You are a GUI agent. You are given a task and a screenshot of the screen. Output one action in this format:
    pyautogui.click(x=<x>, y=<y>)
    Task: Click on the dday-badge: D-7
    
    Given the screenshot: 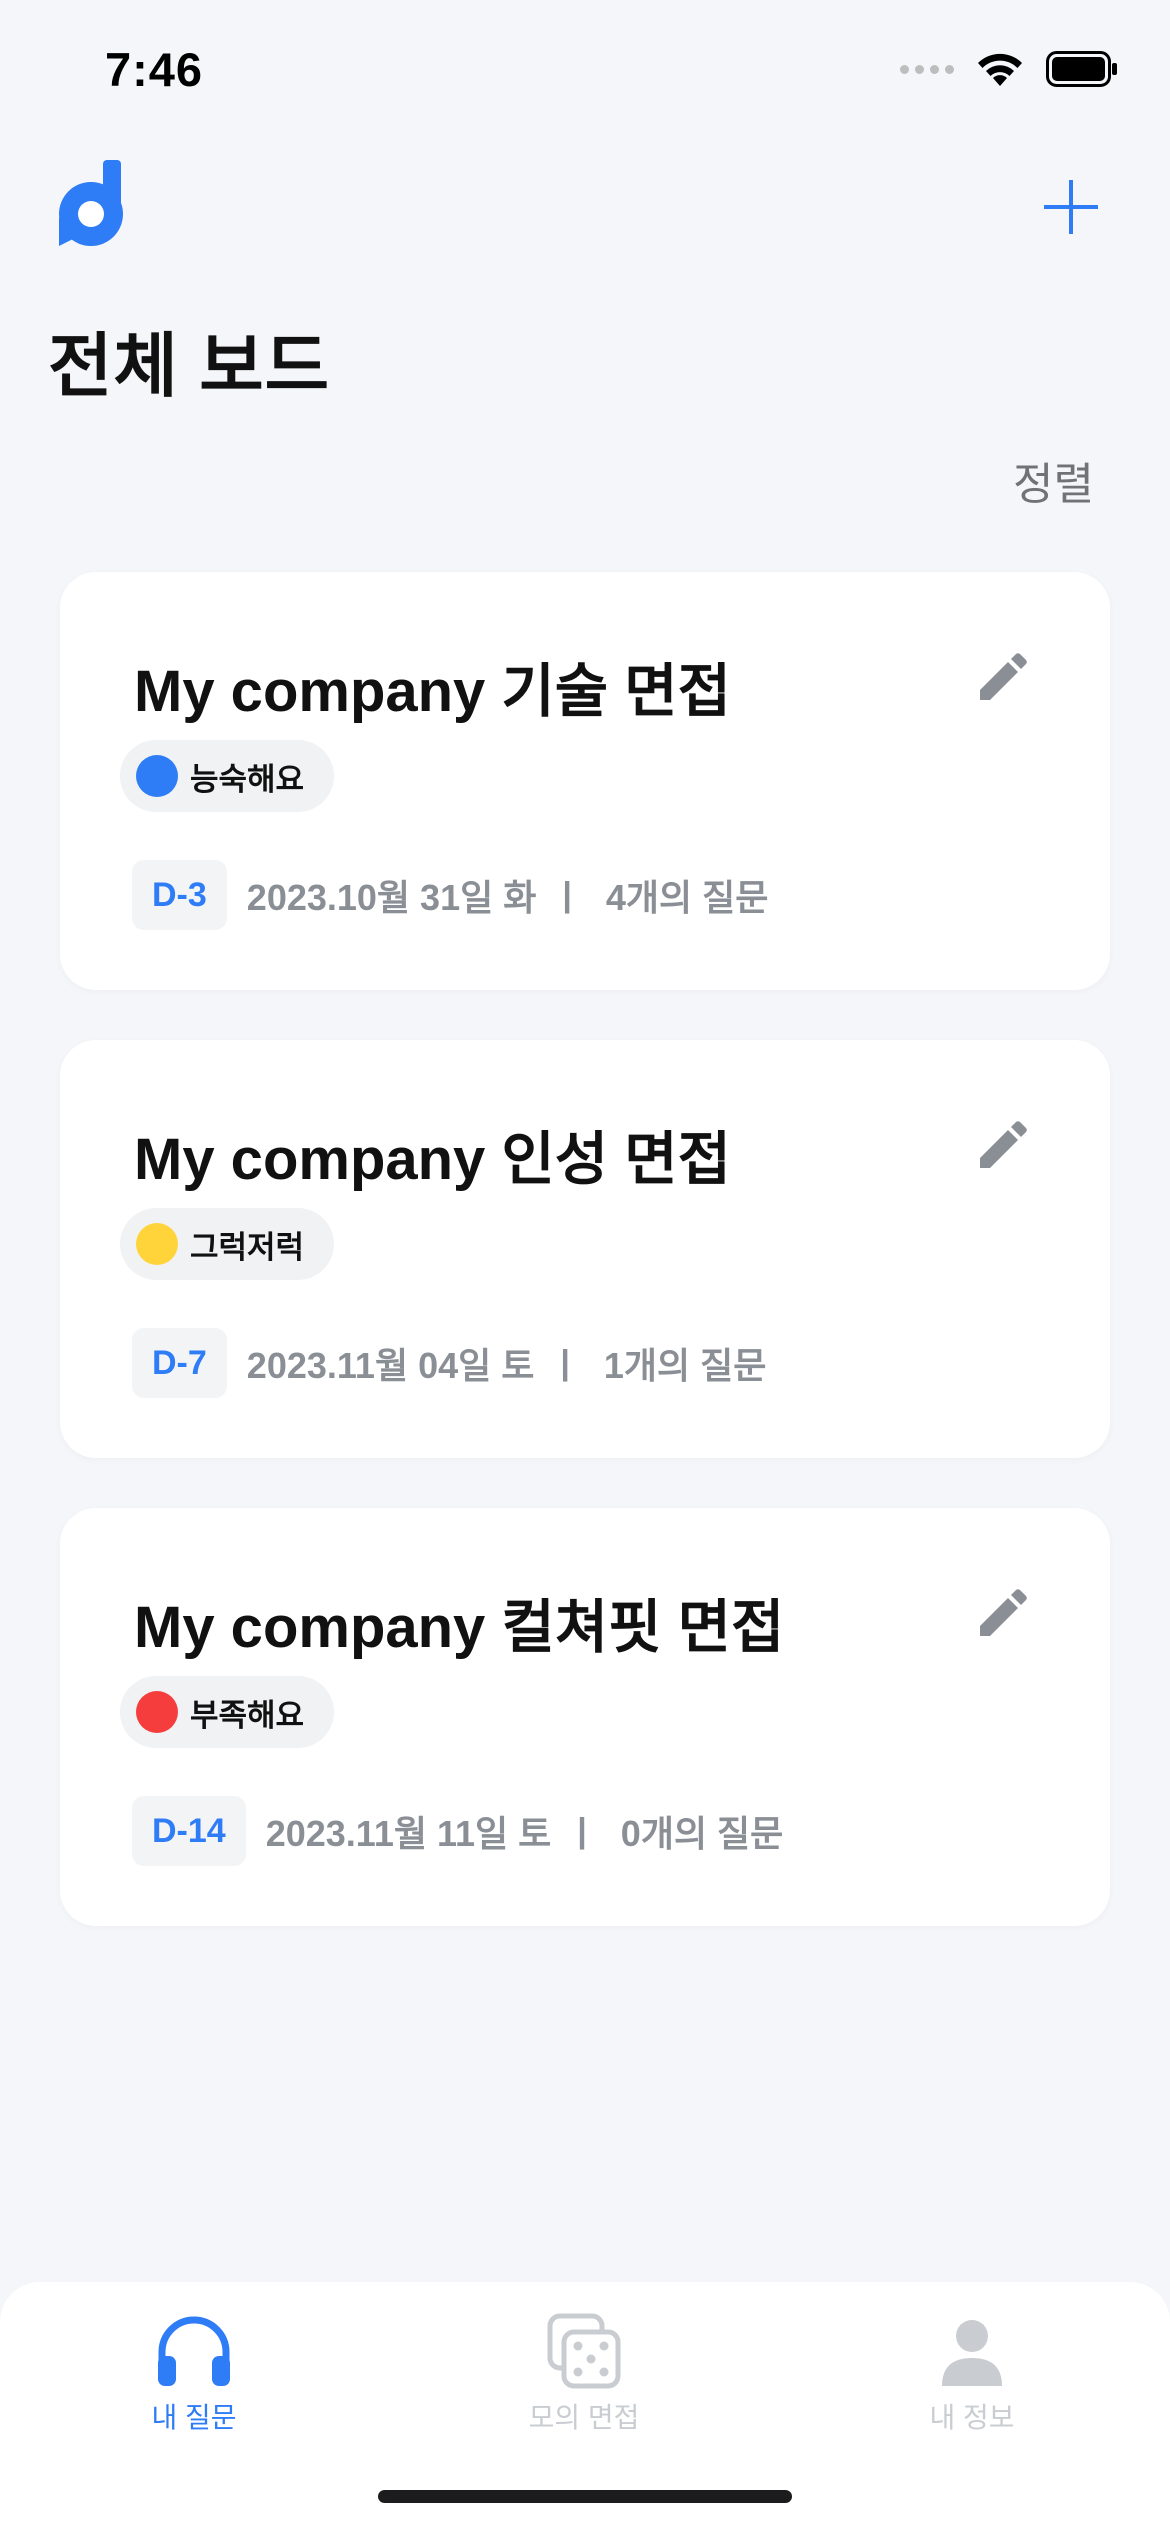 What is the action you would take?
    pyautogui.click(x=179, y=1363)
    